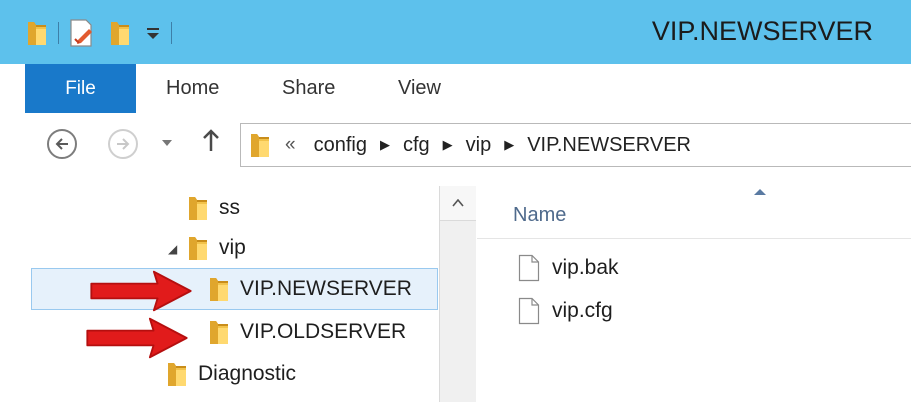 The image size is (911, 402). Describe the element at coordinates (455, 89) in the screenshot. I see `ribbon: File Home Share View` at that location.